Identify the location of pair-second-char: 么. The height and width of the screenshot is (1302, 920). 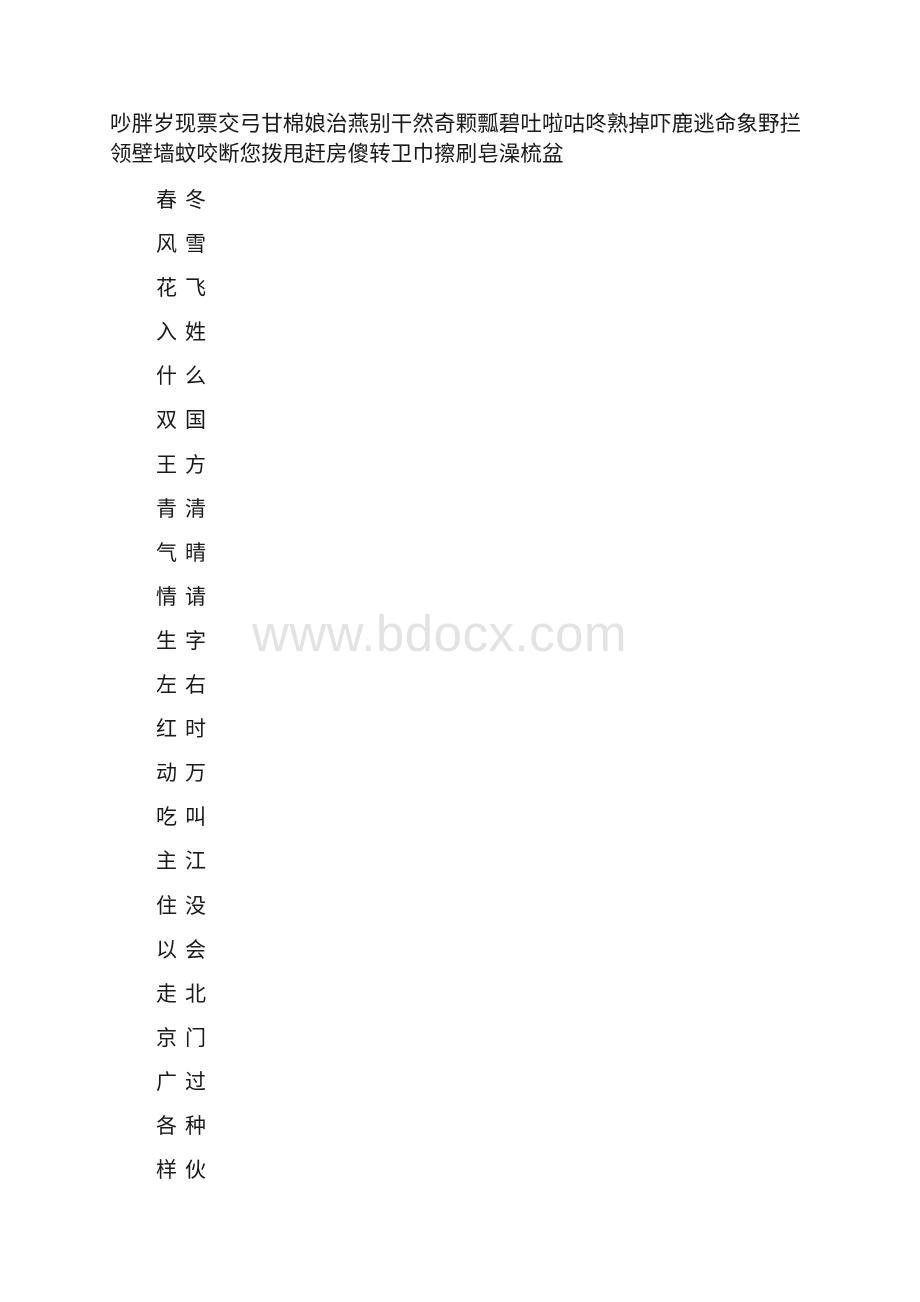
(195, 376).